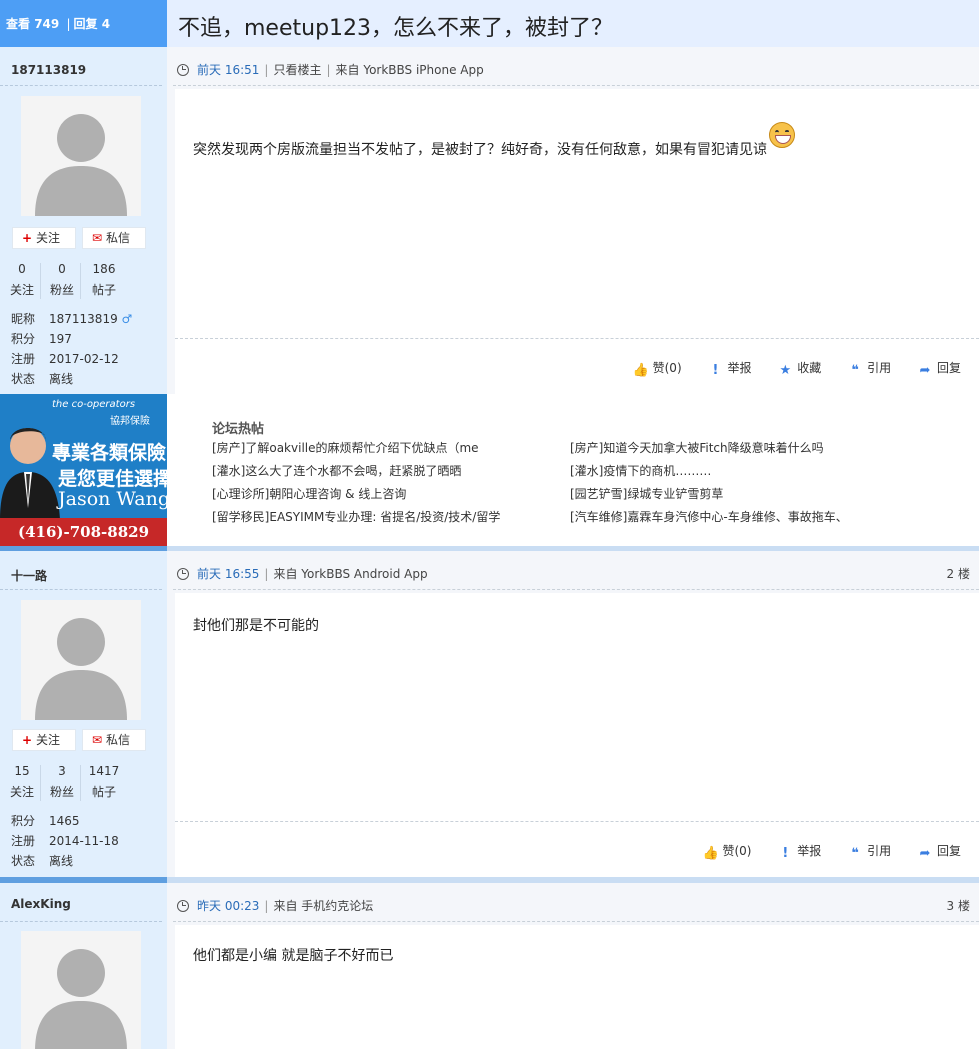 The image size is (979, 1049). I want to click on hot-topic-link: [园艺铲雪]绿城专业铲雪剪草, so click(709, 494).